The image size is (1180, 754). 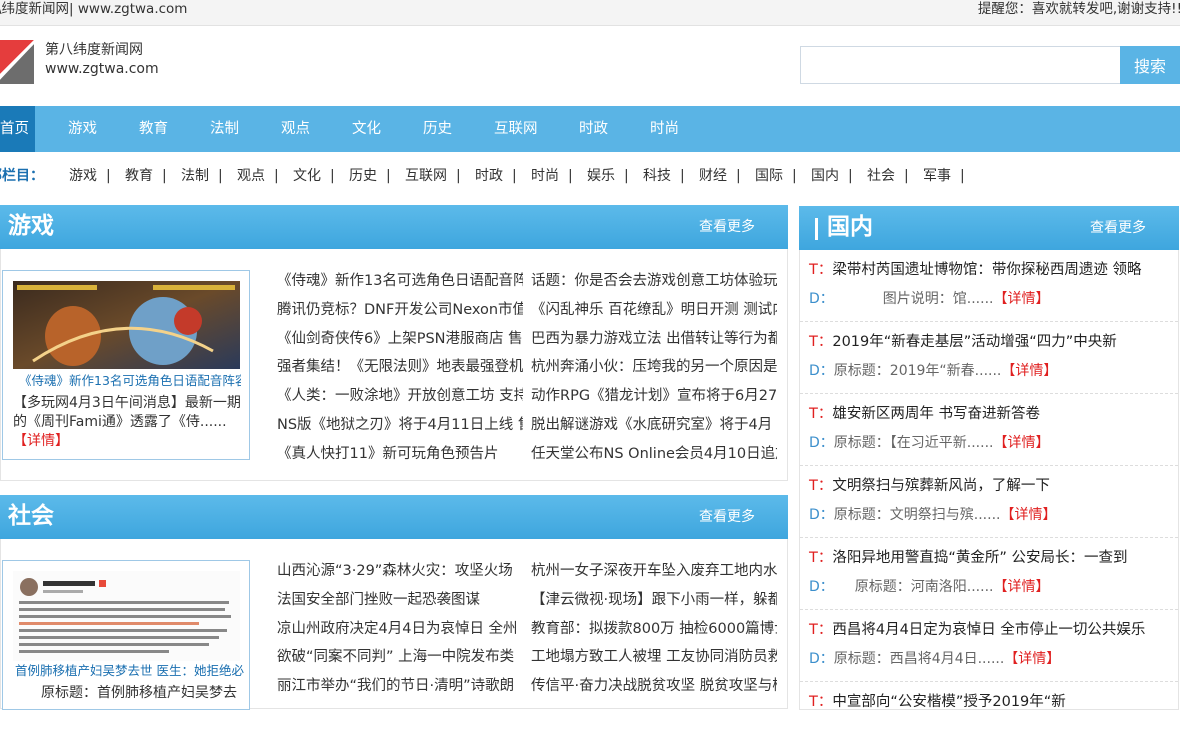 What do you see at coordinates (989, 502) in the screenshot?
I see `list-item: T：文明祭扫与殡葬新风尚，了解一下 D：原标题：文明祭扫与殡......【详情】` at bounding box center [989, 502].